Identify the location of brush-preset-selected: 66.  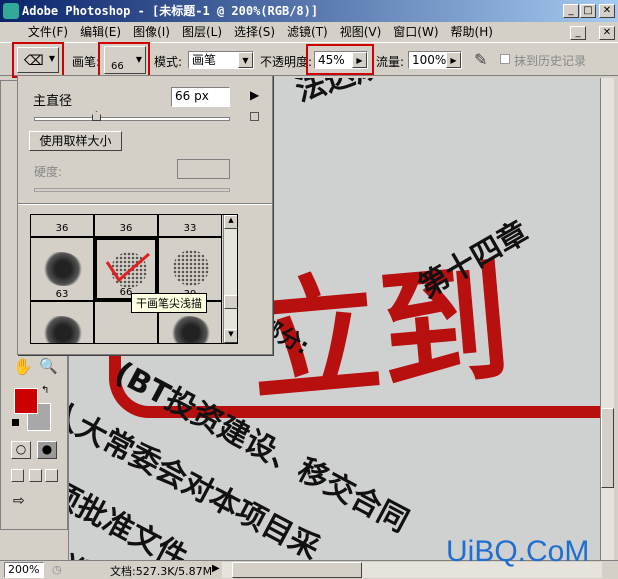
(126, 269).